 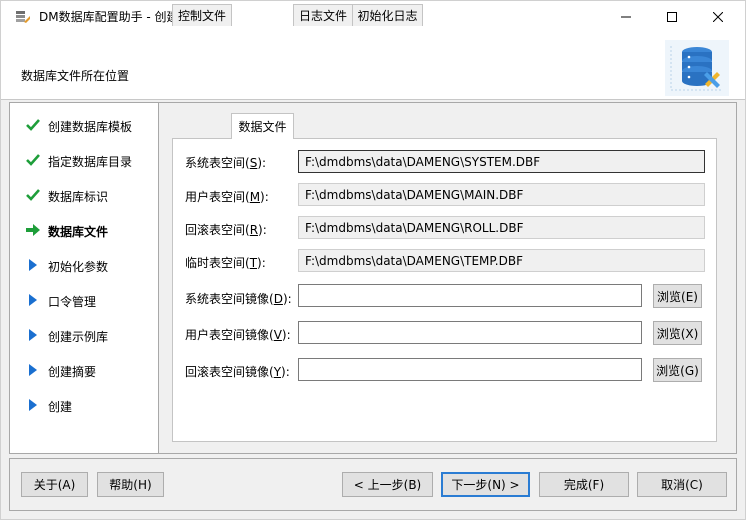 What do you see at coordinates (84, 405) in the screenshot?
I see `step-item-create: 创建` at bounding box center [84, 405].